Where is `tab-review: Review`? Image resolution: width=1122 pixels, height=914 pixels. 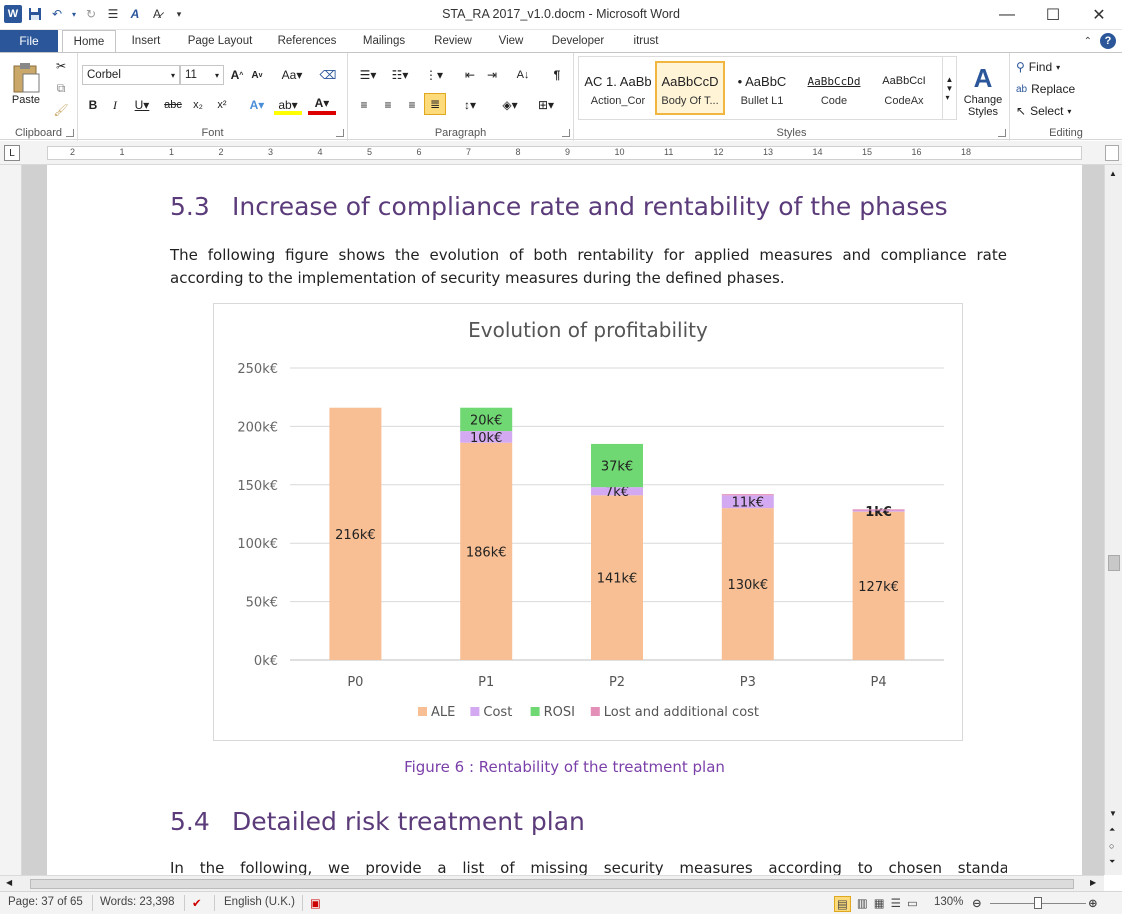
tab-review: Review is located at coordinates (453, 41).